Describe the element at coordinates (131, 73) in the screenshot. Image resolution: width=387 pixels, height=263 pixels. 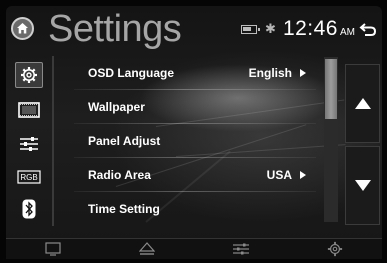
I see `list-item-label: OSD Language` at that location.